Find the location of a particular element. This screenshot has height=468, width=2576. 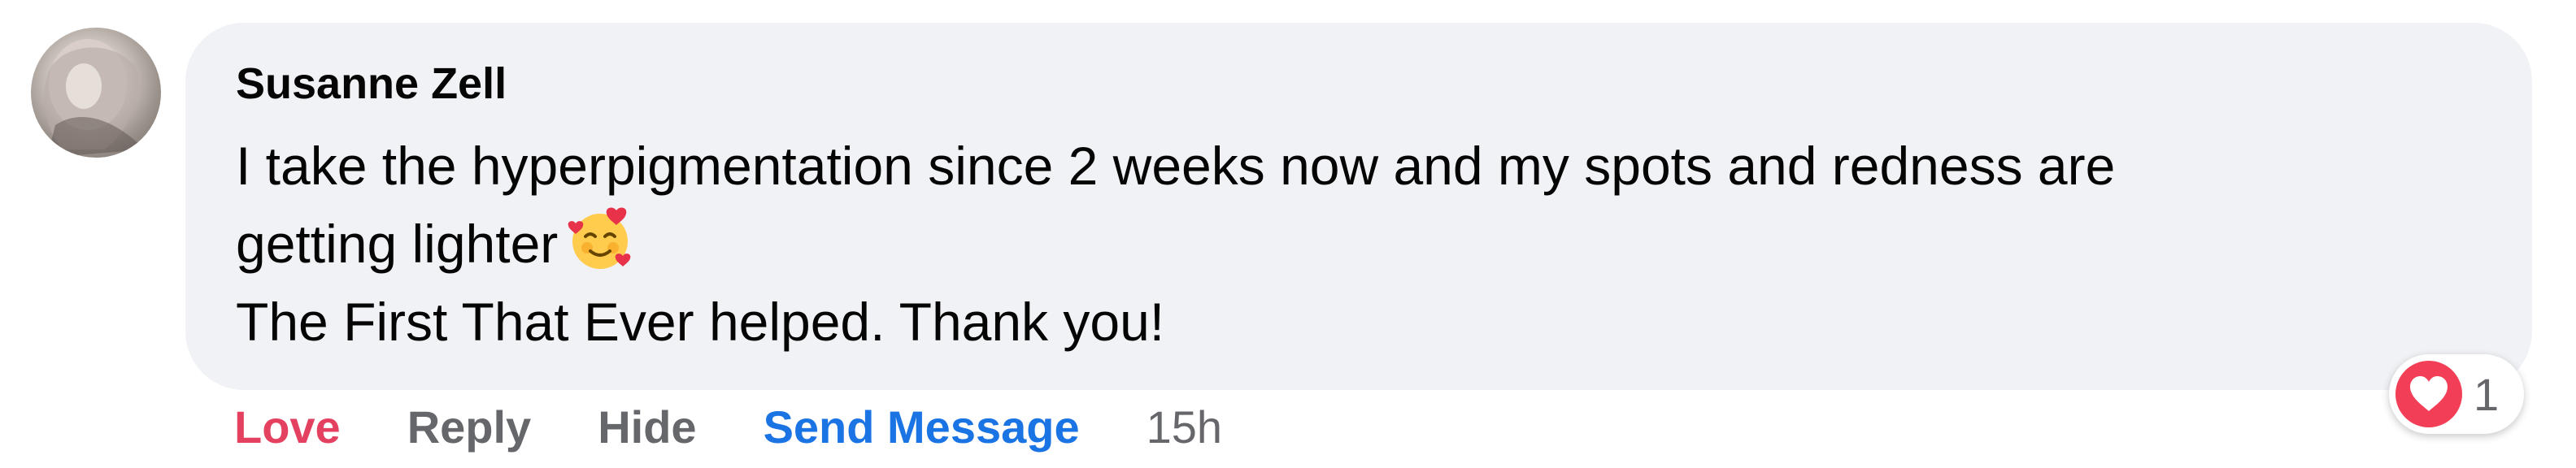

reaction-summary: 1 is located at coordinates (2456, 394).